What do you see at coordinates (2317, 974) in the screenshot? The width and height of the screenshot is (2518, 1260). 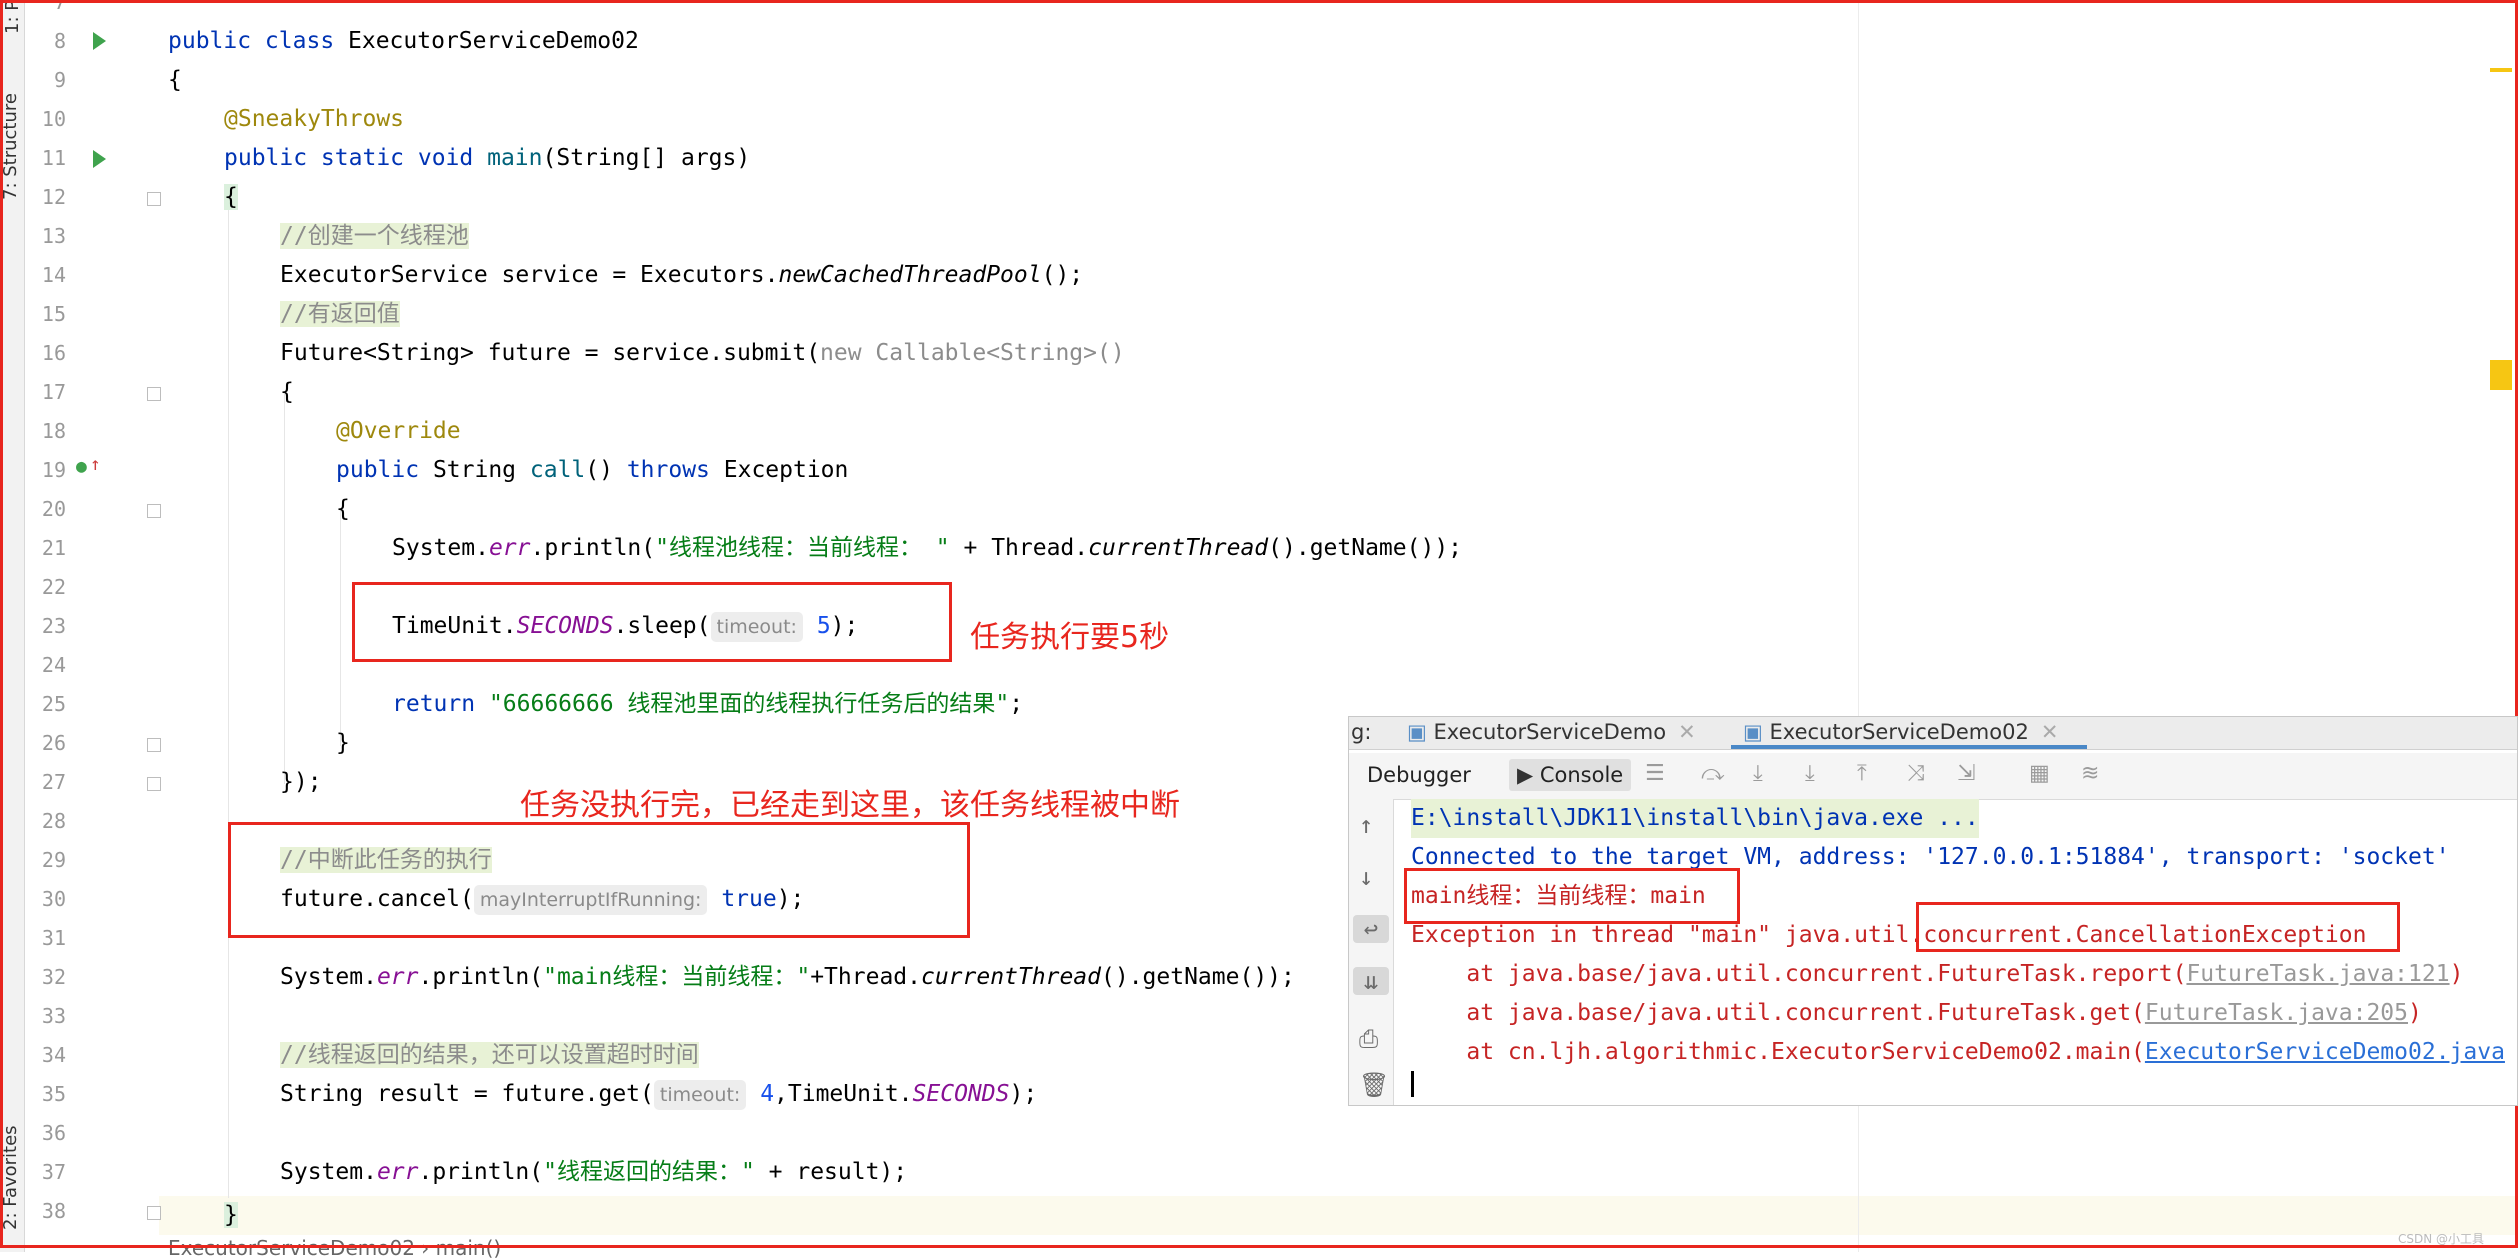 I see `stack-link: FutureTask.java:121` at bounding box center [2317, 974].